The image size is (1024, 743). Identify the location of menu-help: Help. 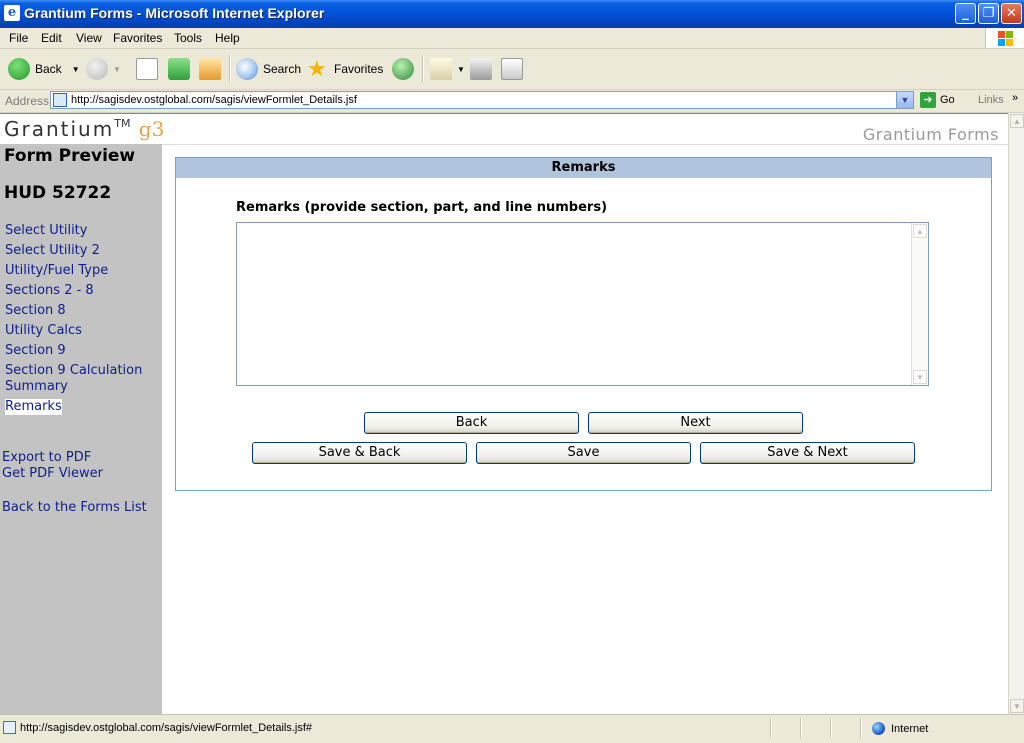
(227, 38).